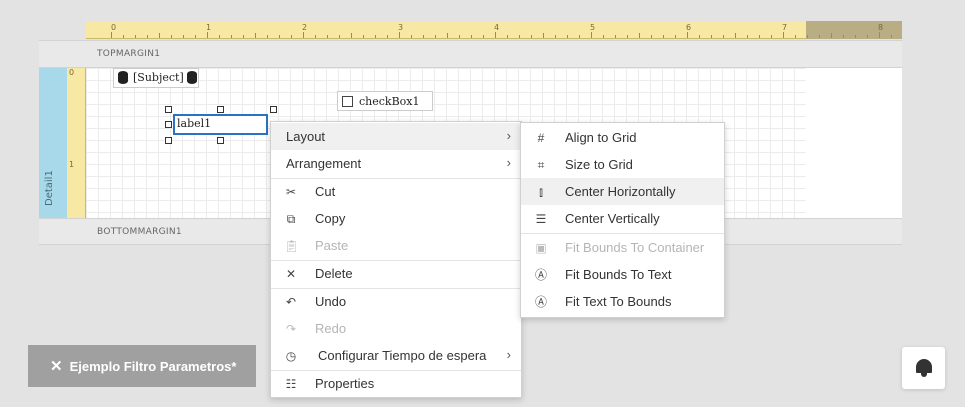  I want to click on subject-field: [Subject], so click(156, 78).